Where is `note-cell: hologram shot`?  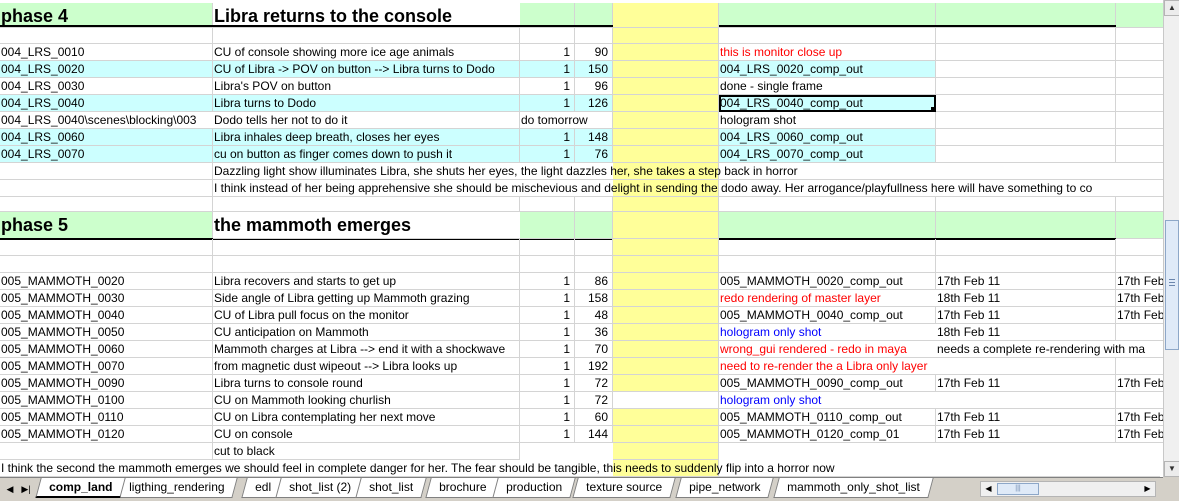
note-cell: hologram shot is located at coordinates (827, 120).